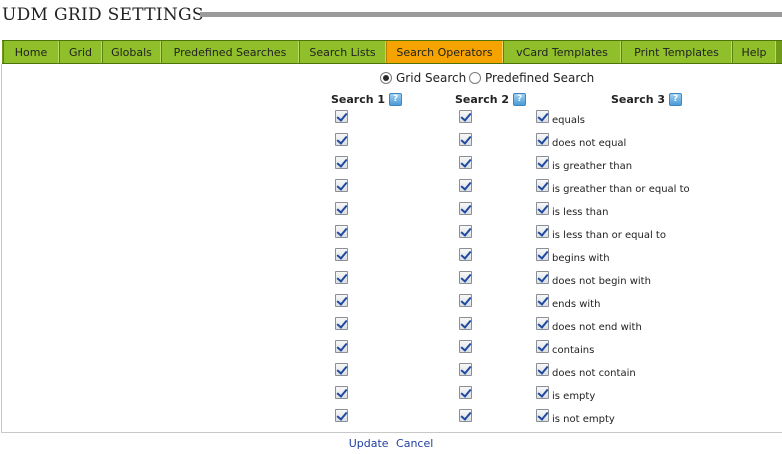 The height and width of the screenshot is (454, 782). What do you see at coordinates (589, 143) in the screenshot?
I see `operator-label: does not equal` at bounding box center [589, 143].